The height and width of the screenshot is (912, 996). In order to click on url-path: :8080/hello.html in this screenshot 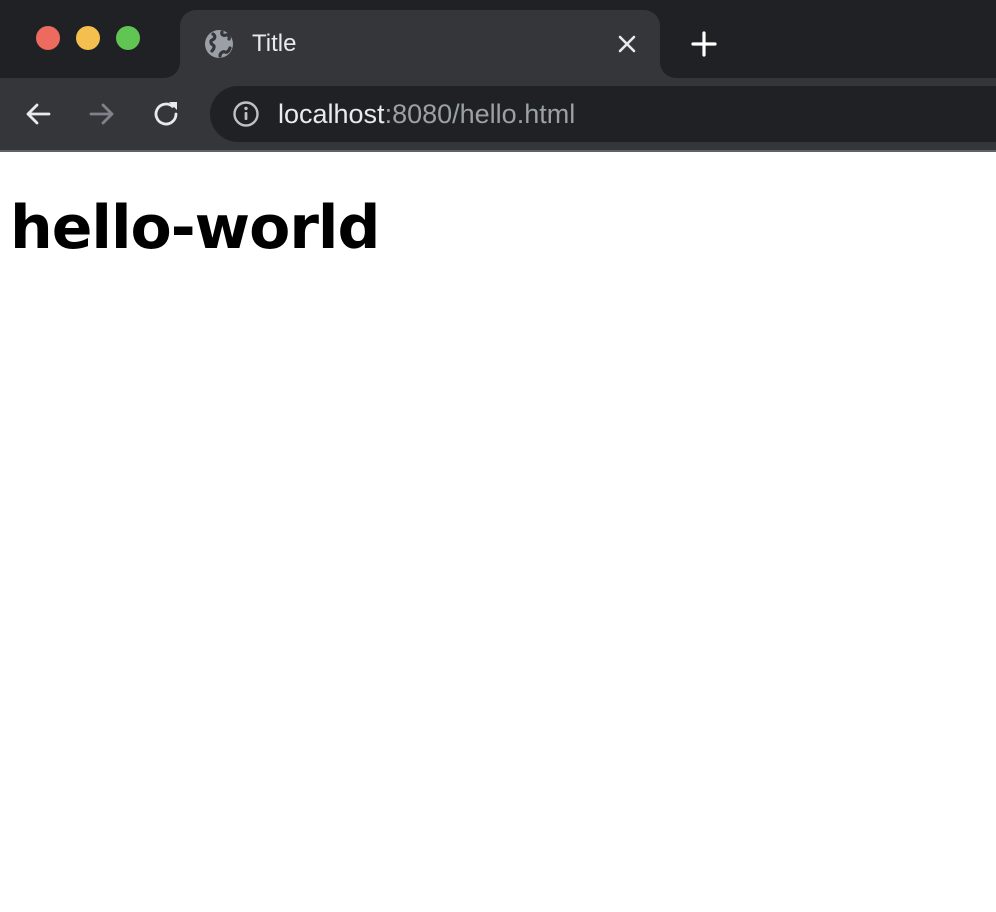, I will do `click(480, 114)`.